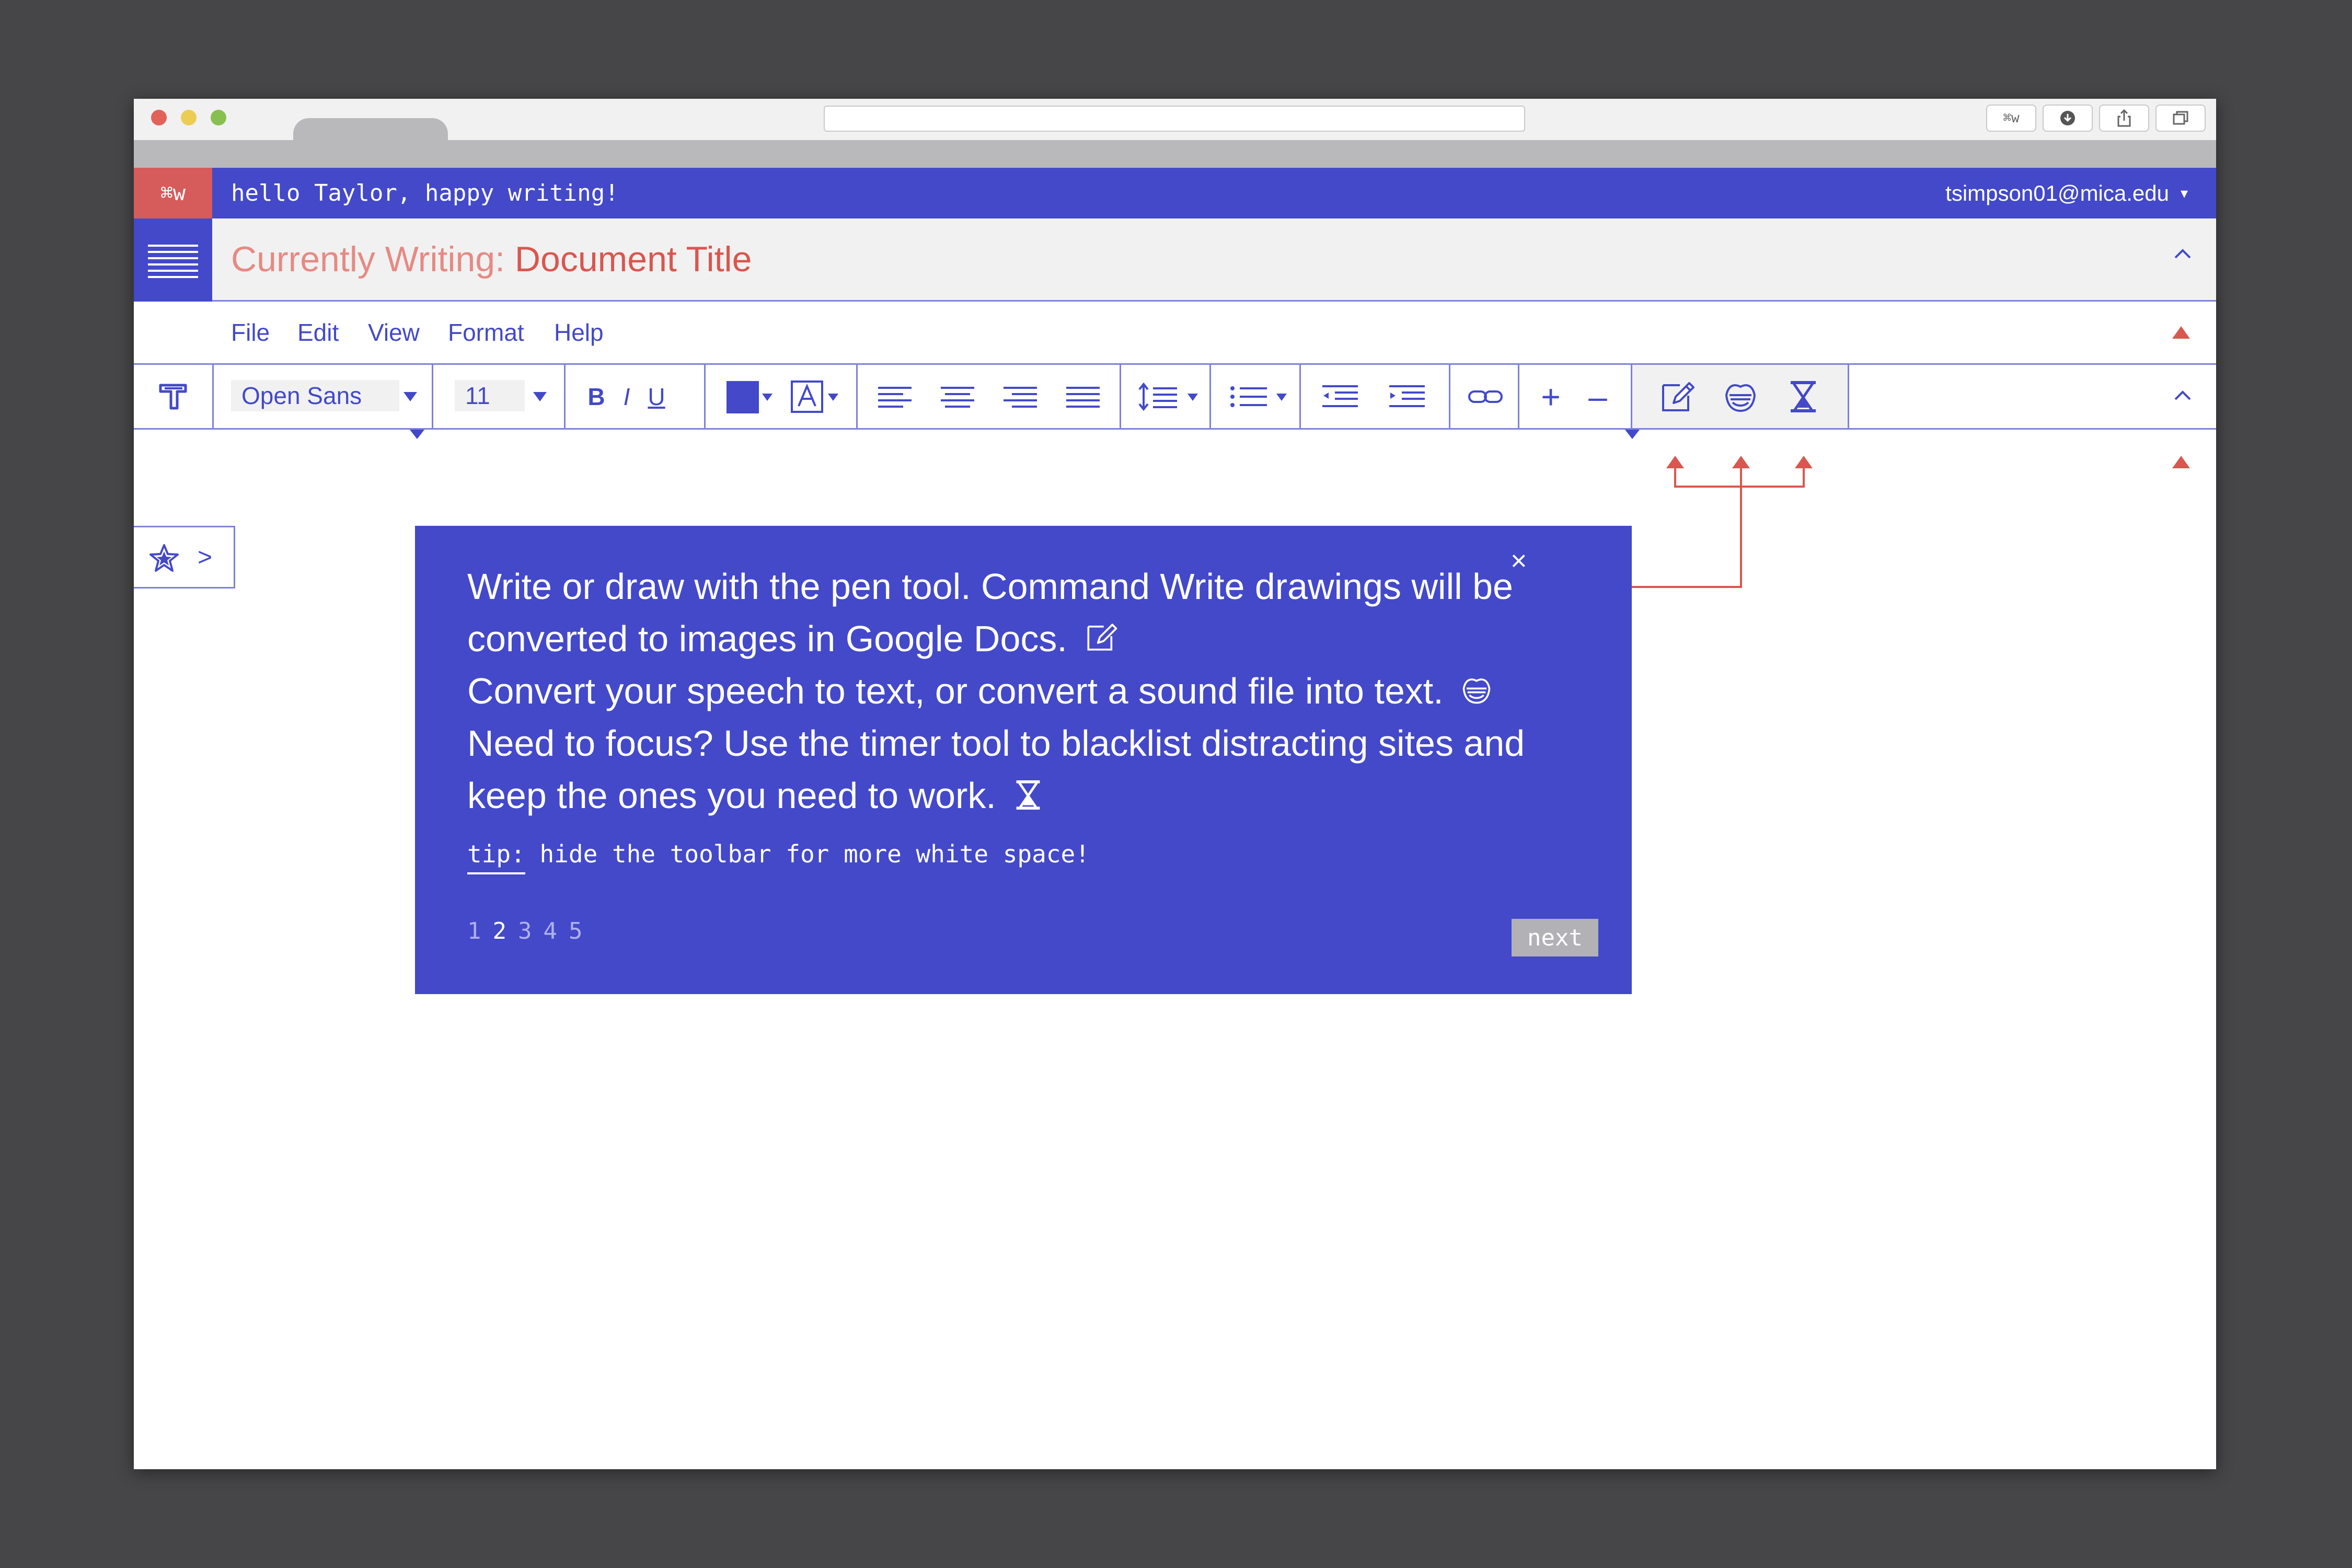 The width and height of the screenshot is (2352, 1568). Describe the element at coordinates (1555, 937) in the screenshot. I see `next-button: next` at that location.